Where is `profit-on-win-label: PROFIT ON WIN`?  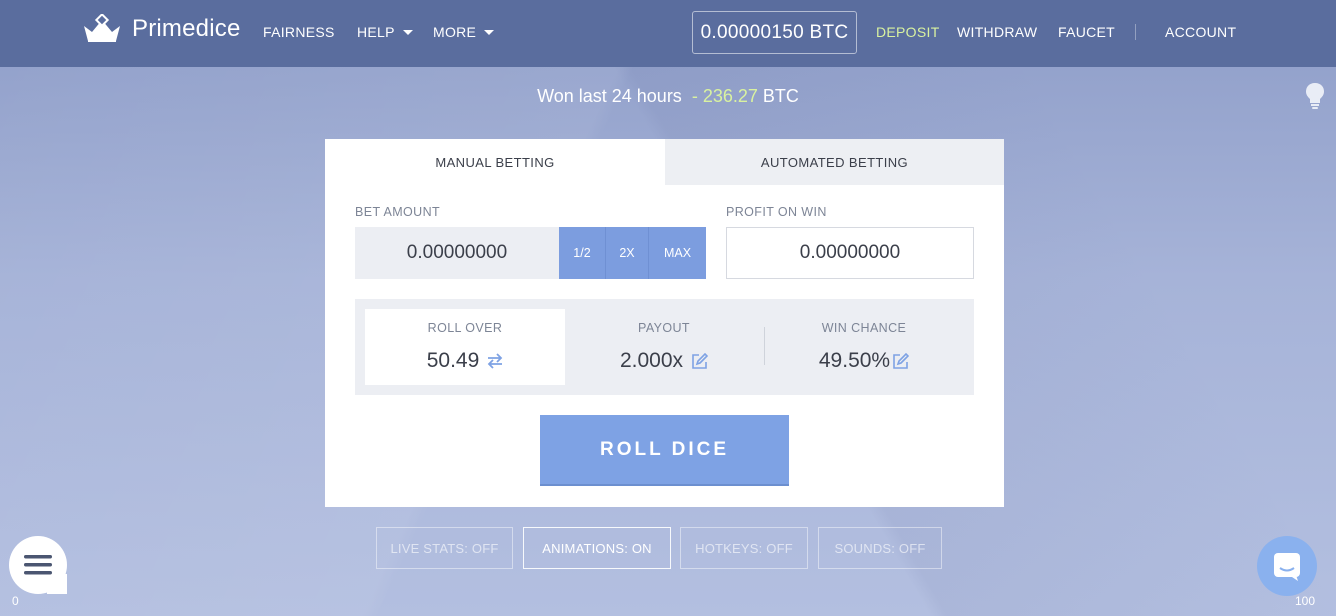
profit-on-win-label: PROFIT ON WIN is located at coordinates (776, 212).